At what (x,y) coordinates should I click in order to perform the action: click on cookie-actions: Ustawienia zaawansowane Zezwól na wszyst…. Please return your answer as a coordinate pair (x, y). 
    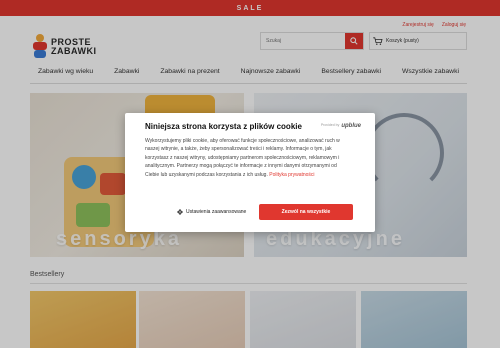
    Looking at the image, I should click on (253, 212).